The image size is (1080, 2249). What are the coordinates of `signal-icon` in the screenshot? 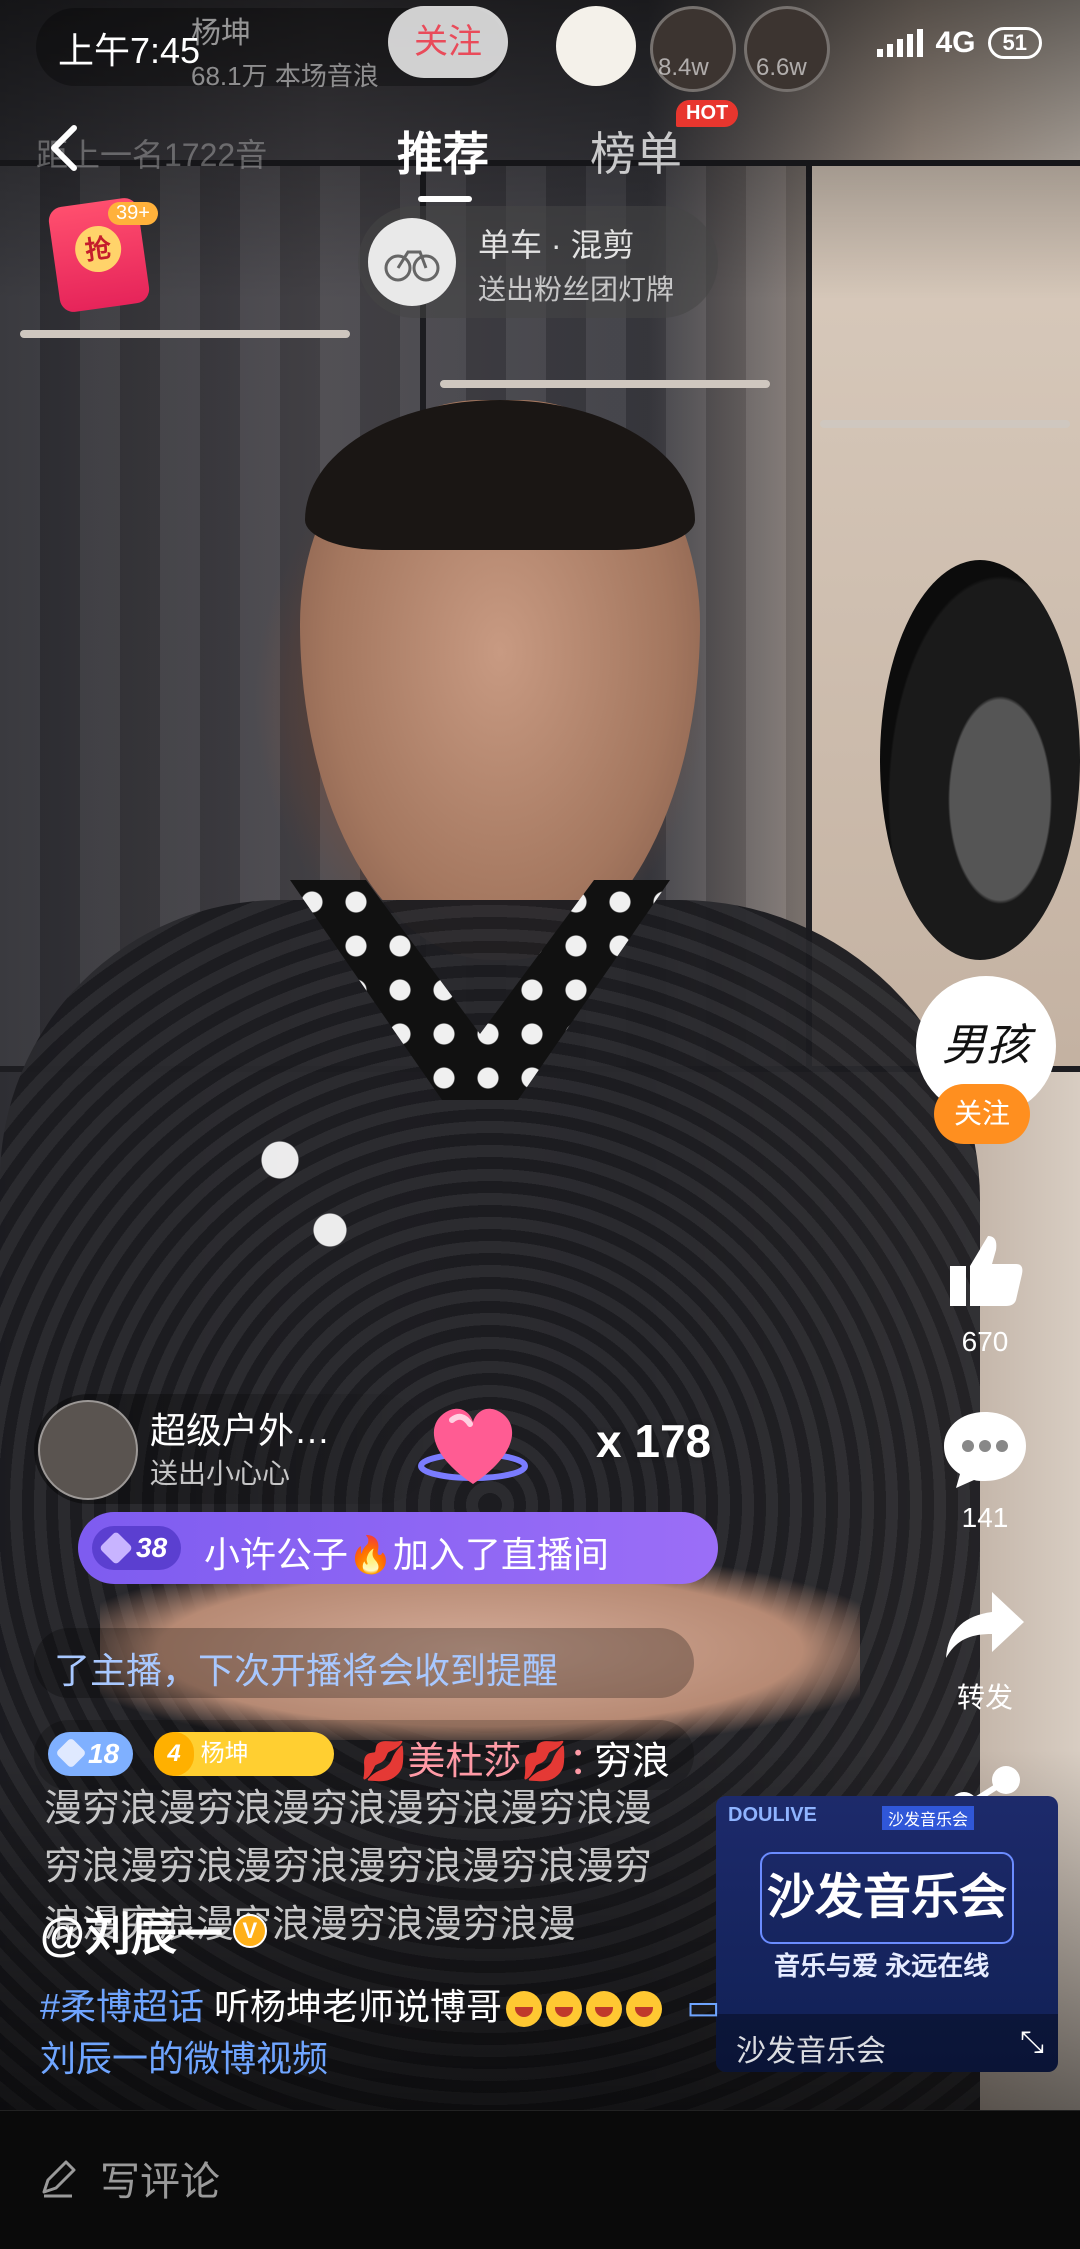 It's located at (900, 43).